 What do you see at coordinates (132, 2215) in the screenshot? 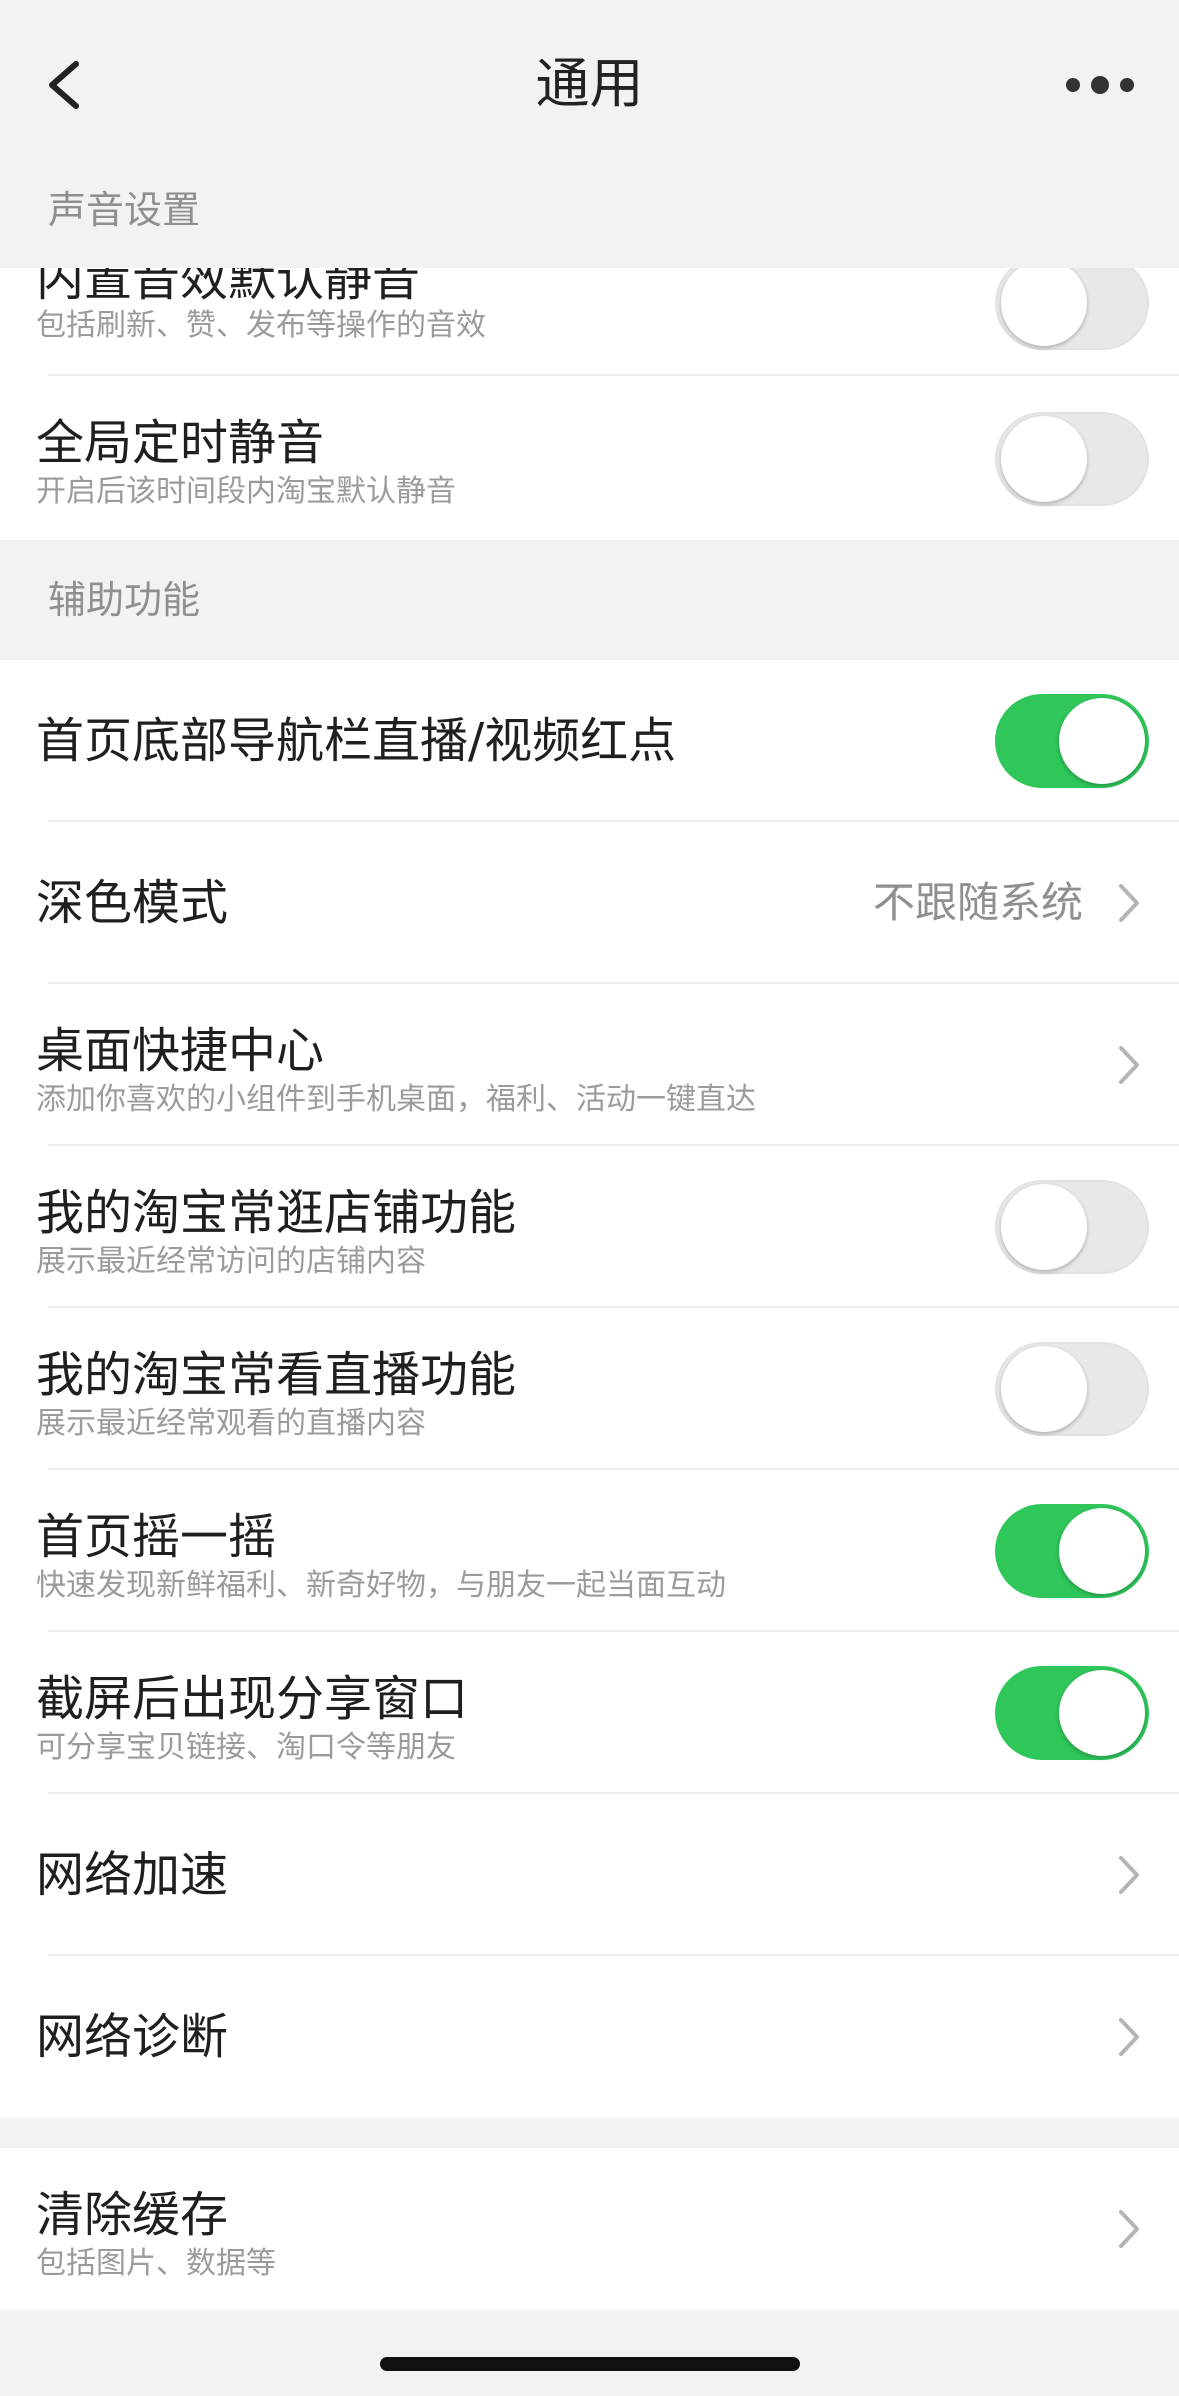
I see `row-title: 清除缓存` at bounding box center [132, 2215].